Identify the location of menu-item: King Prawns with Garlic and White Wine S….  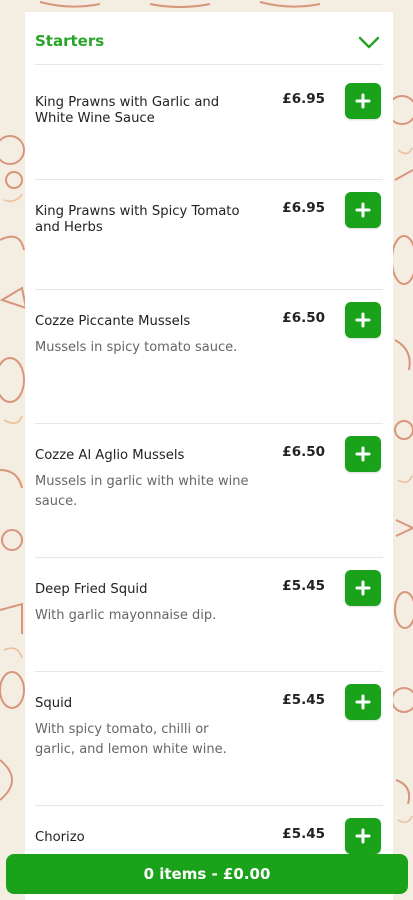
(209, 122).